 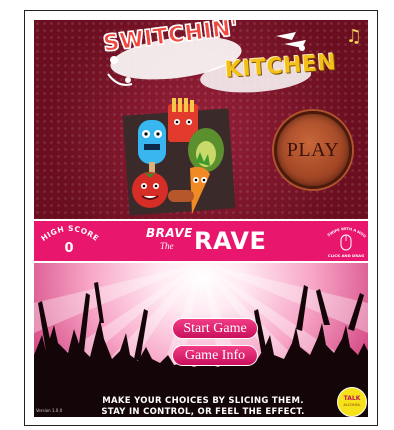 I want to click on badge-alcohol-text: ALCOHOL, so click(x=352, y=405).